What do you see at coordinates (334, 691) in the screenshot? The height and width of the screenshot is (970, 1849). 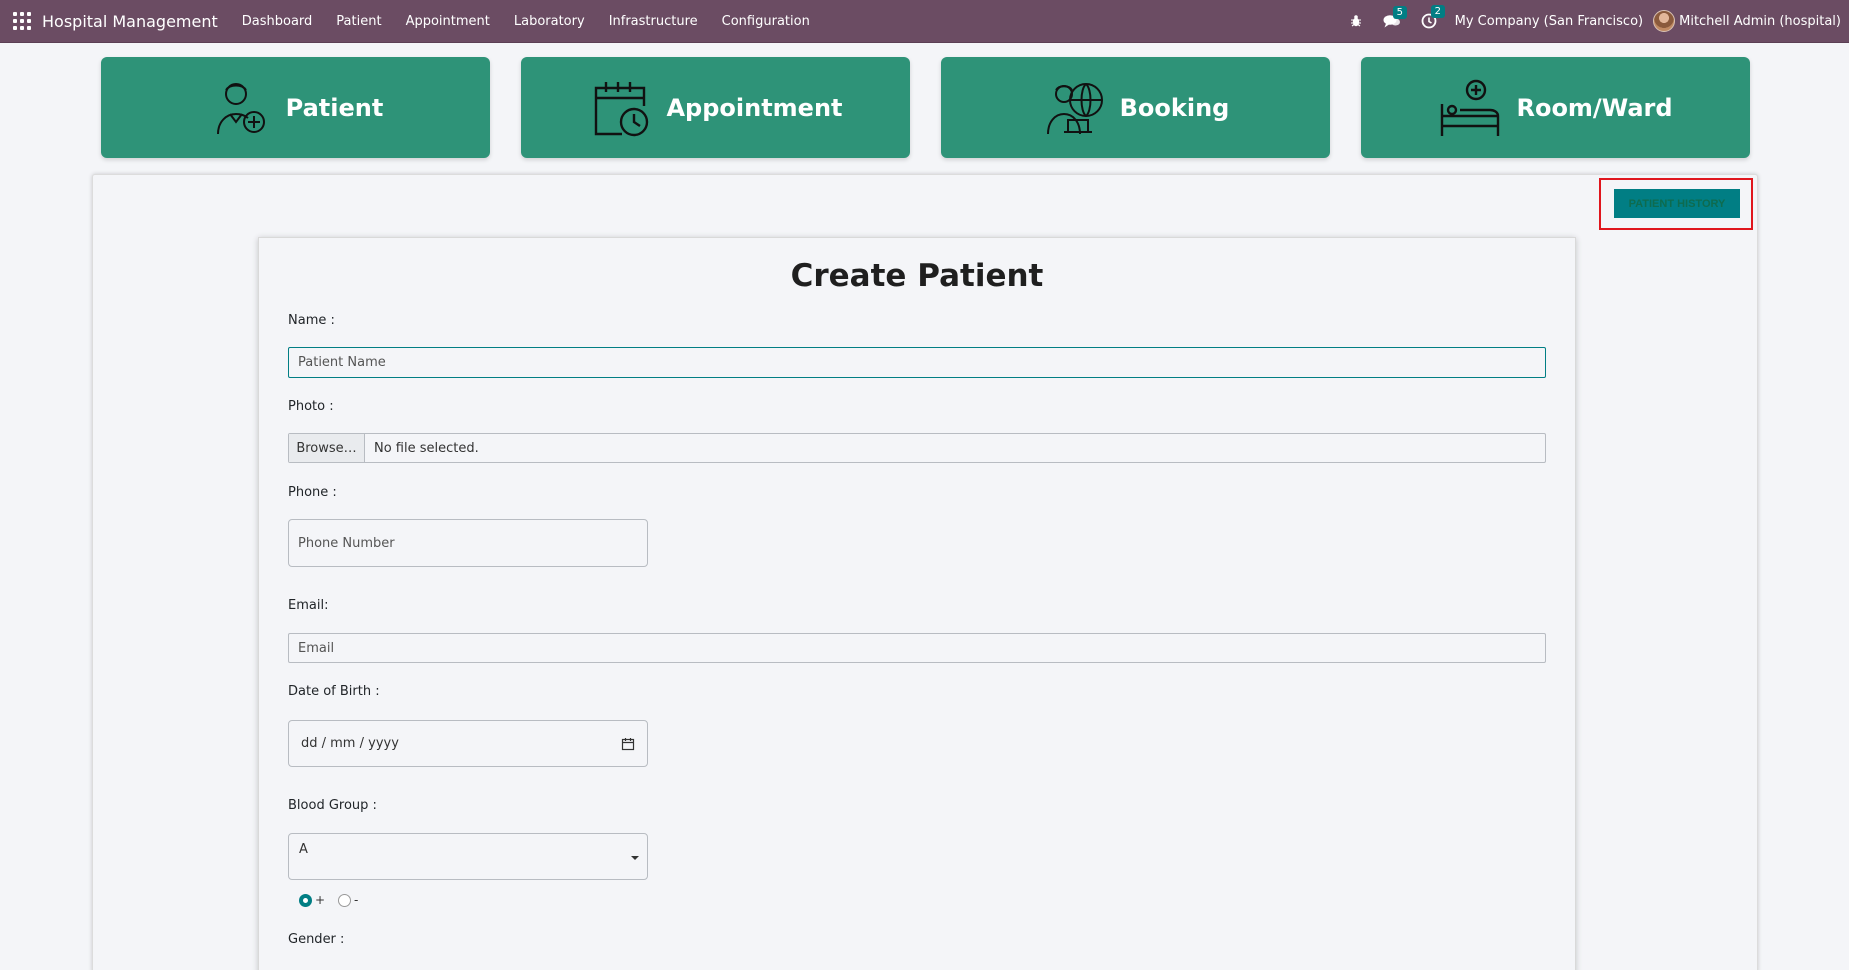 I see `dob-label: Date of Birth :` at bounding box center [334, 691].